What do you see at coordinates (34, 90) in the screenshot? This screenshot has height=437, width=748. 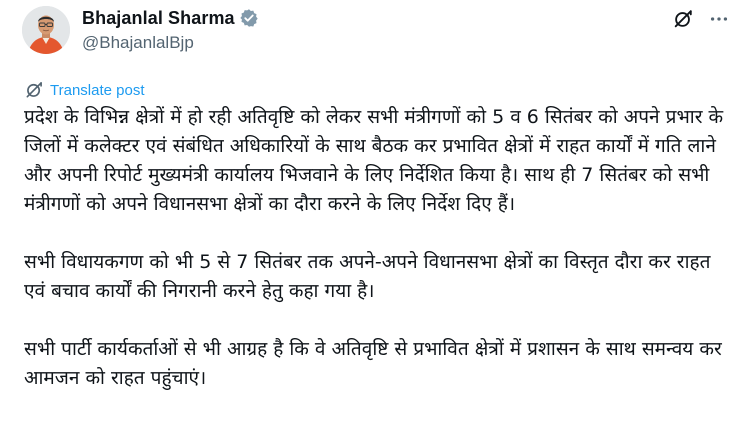 I see `translate-icon` at bounding box center [34, 90].